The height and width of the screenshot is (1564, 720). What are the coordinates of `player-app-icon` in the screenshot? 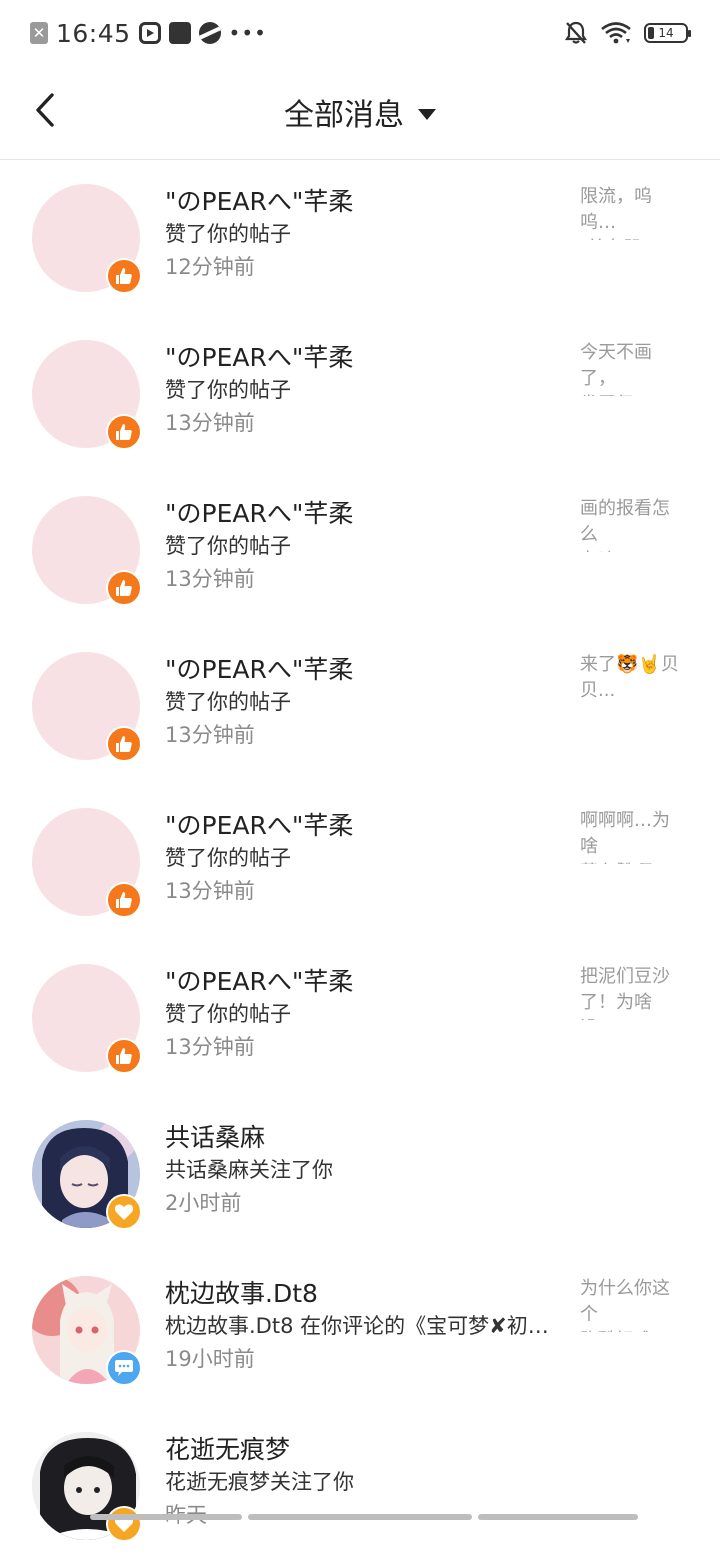 It's located at (149, 33).